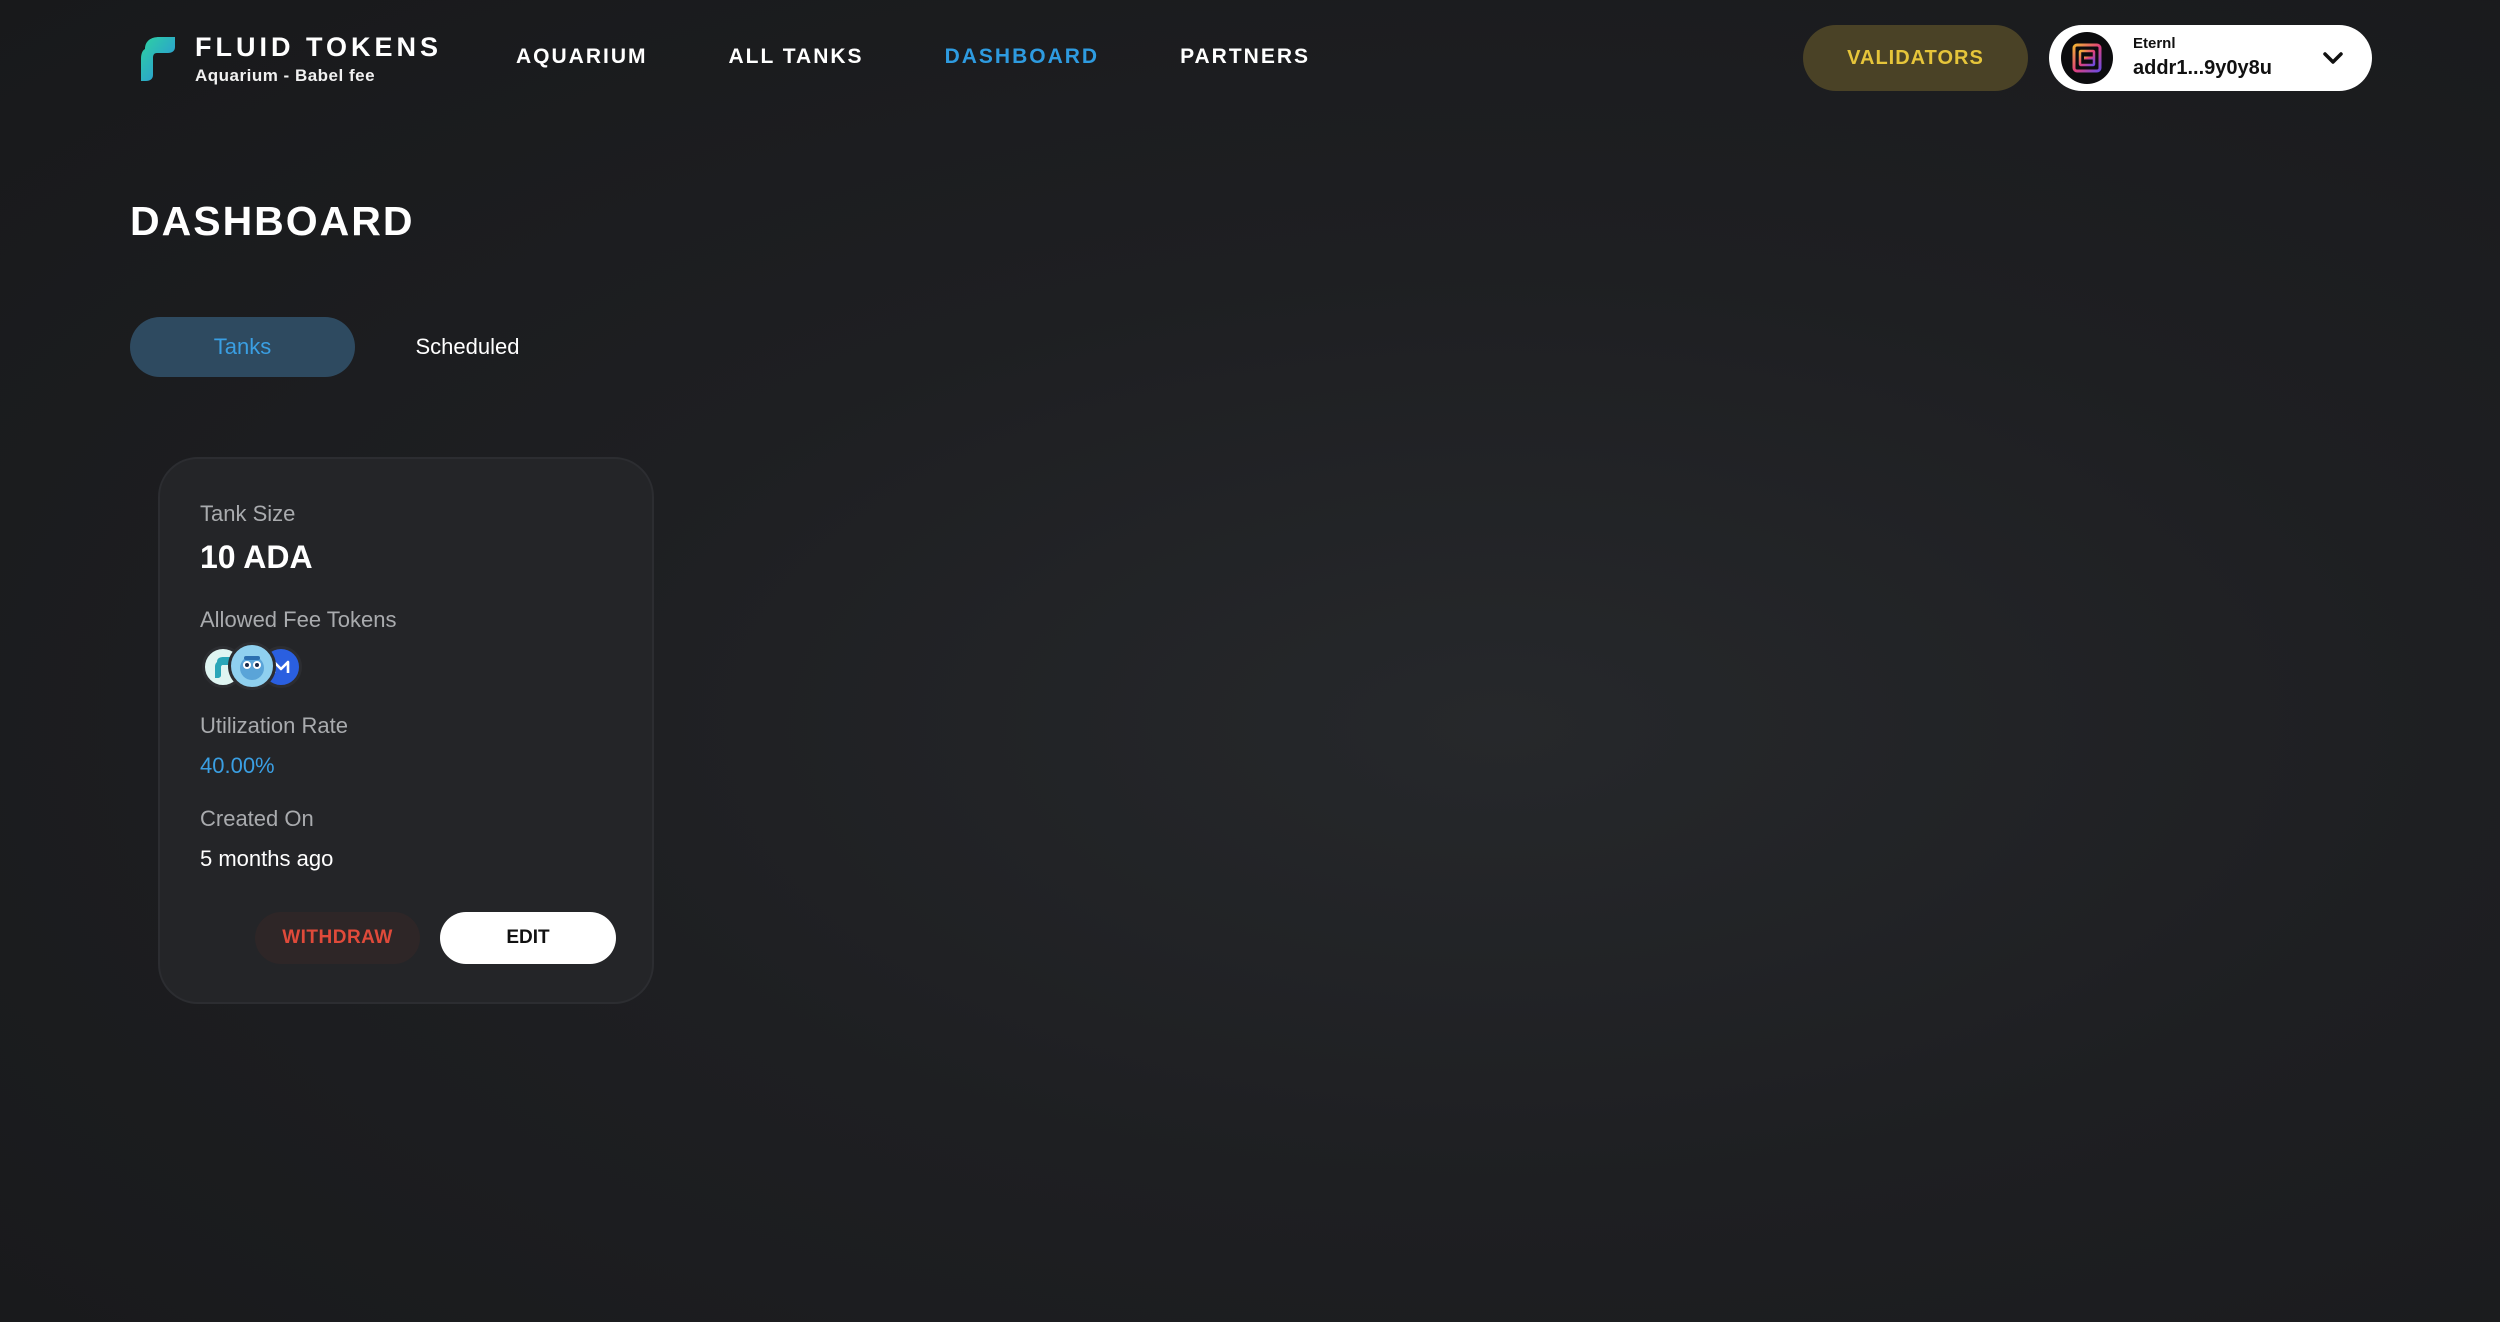 This screenshot has width=2500, height=1322. I want to click on wallet-address: addr1...9y0y8u, so click(2202, 68).